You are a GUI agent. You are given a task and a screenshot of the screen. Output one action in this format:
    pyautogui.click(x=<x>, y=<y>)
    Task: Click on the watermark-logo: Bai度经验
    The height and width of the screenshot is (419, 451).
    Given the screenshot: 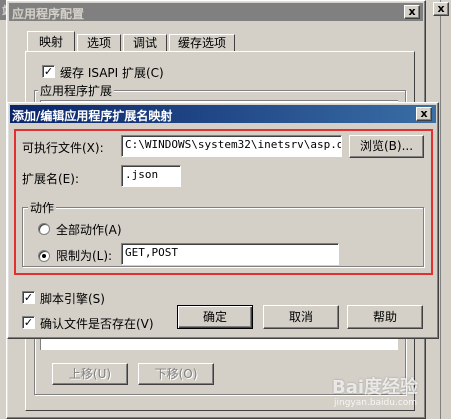 What is the action you would take?
    pyautogui.click(x=375, y=387)
    